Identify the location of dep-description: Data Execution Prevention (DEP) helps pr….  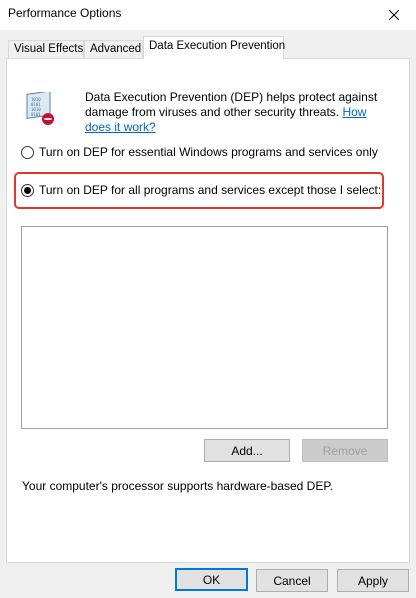
(235, 112).